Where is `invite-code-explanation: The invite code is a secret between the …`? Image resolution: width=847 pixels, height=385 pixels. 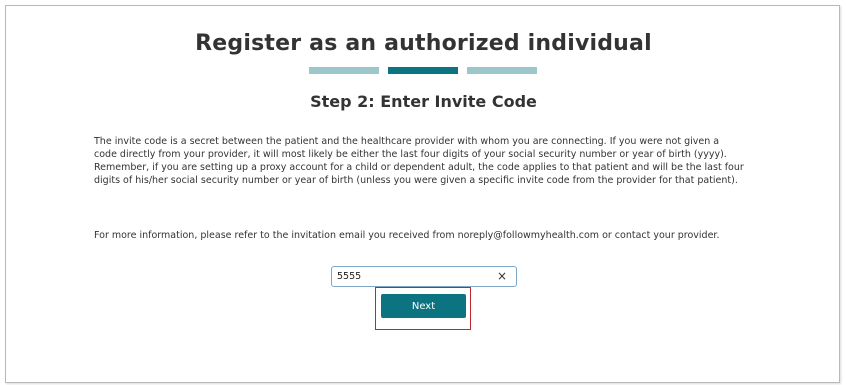
invite-code-explanation: The invite code is a secret between the … is located at coordinates (419, 161).